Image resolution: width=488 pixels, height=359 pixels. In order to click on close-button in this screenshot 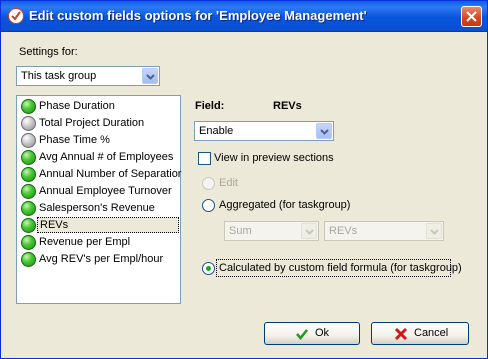, I will do `click(471, 16)`.